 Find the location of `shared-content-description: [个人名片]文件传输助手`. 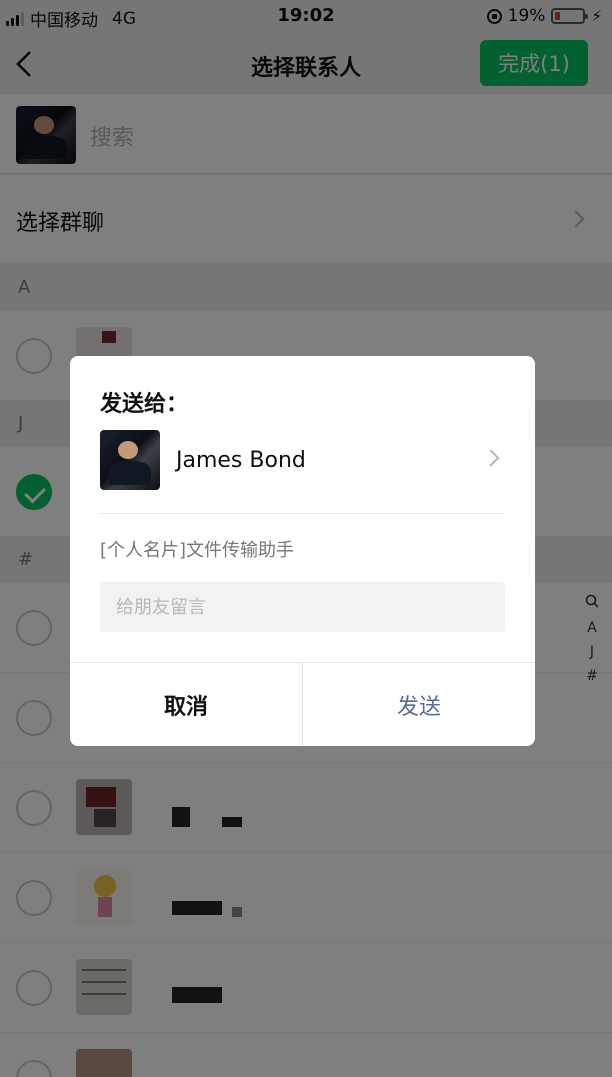

shared-content-description: [个人名片]文件传输助手 is located at coordinates (197, 550).